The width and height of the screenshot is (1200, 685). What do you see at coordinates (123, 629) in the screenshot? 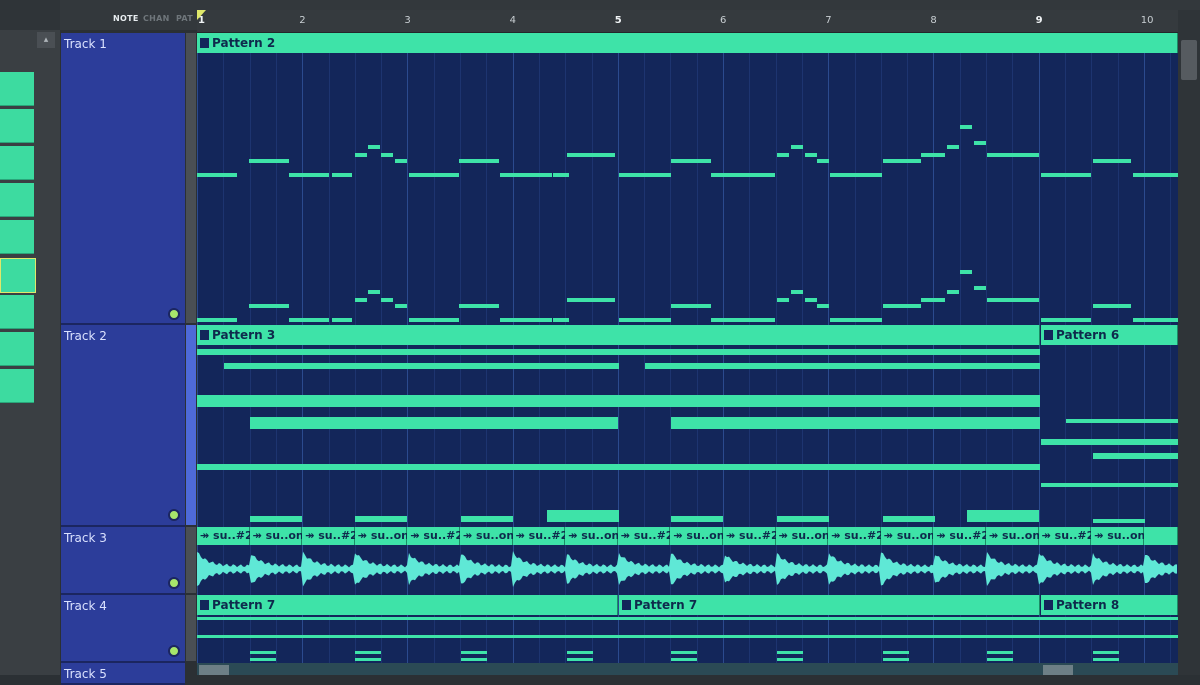
I see `track-header-4: Track 4` at bounding box center [123, 629].